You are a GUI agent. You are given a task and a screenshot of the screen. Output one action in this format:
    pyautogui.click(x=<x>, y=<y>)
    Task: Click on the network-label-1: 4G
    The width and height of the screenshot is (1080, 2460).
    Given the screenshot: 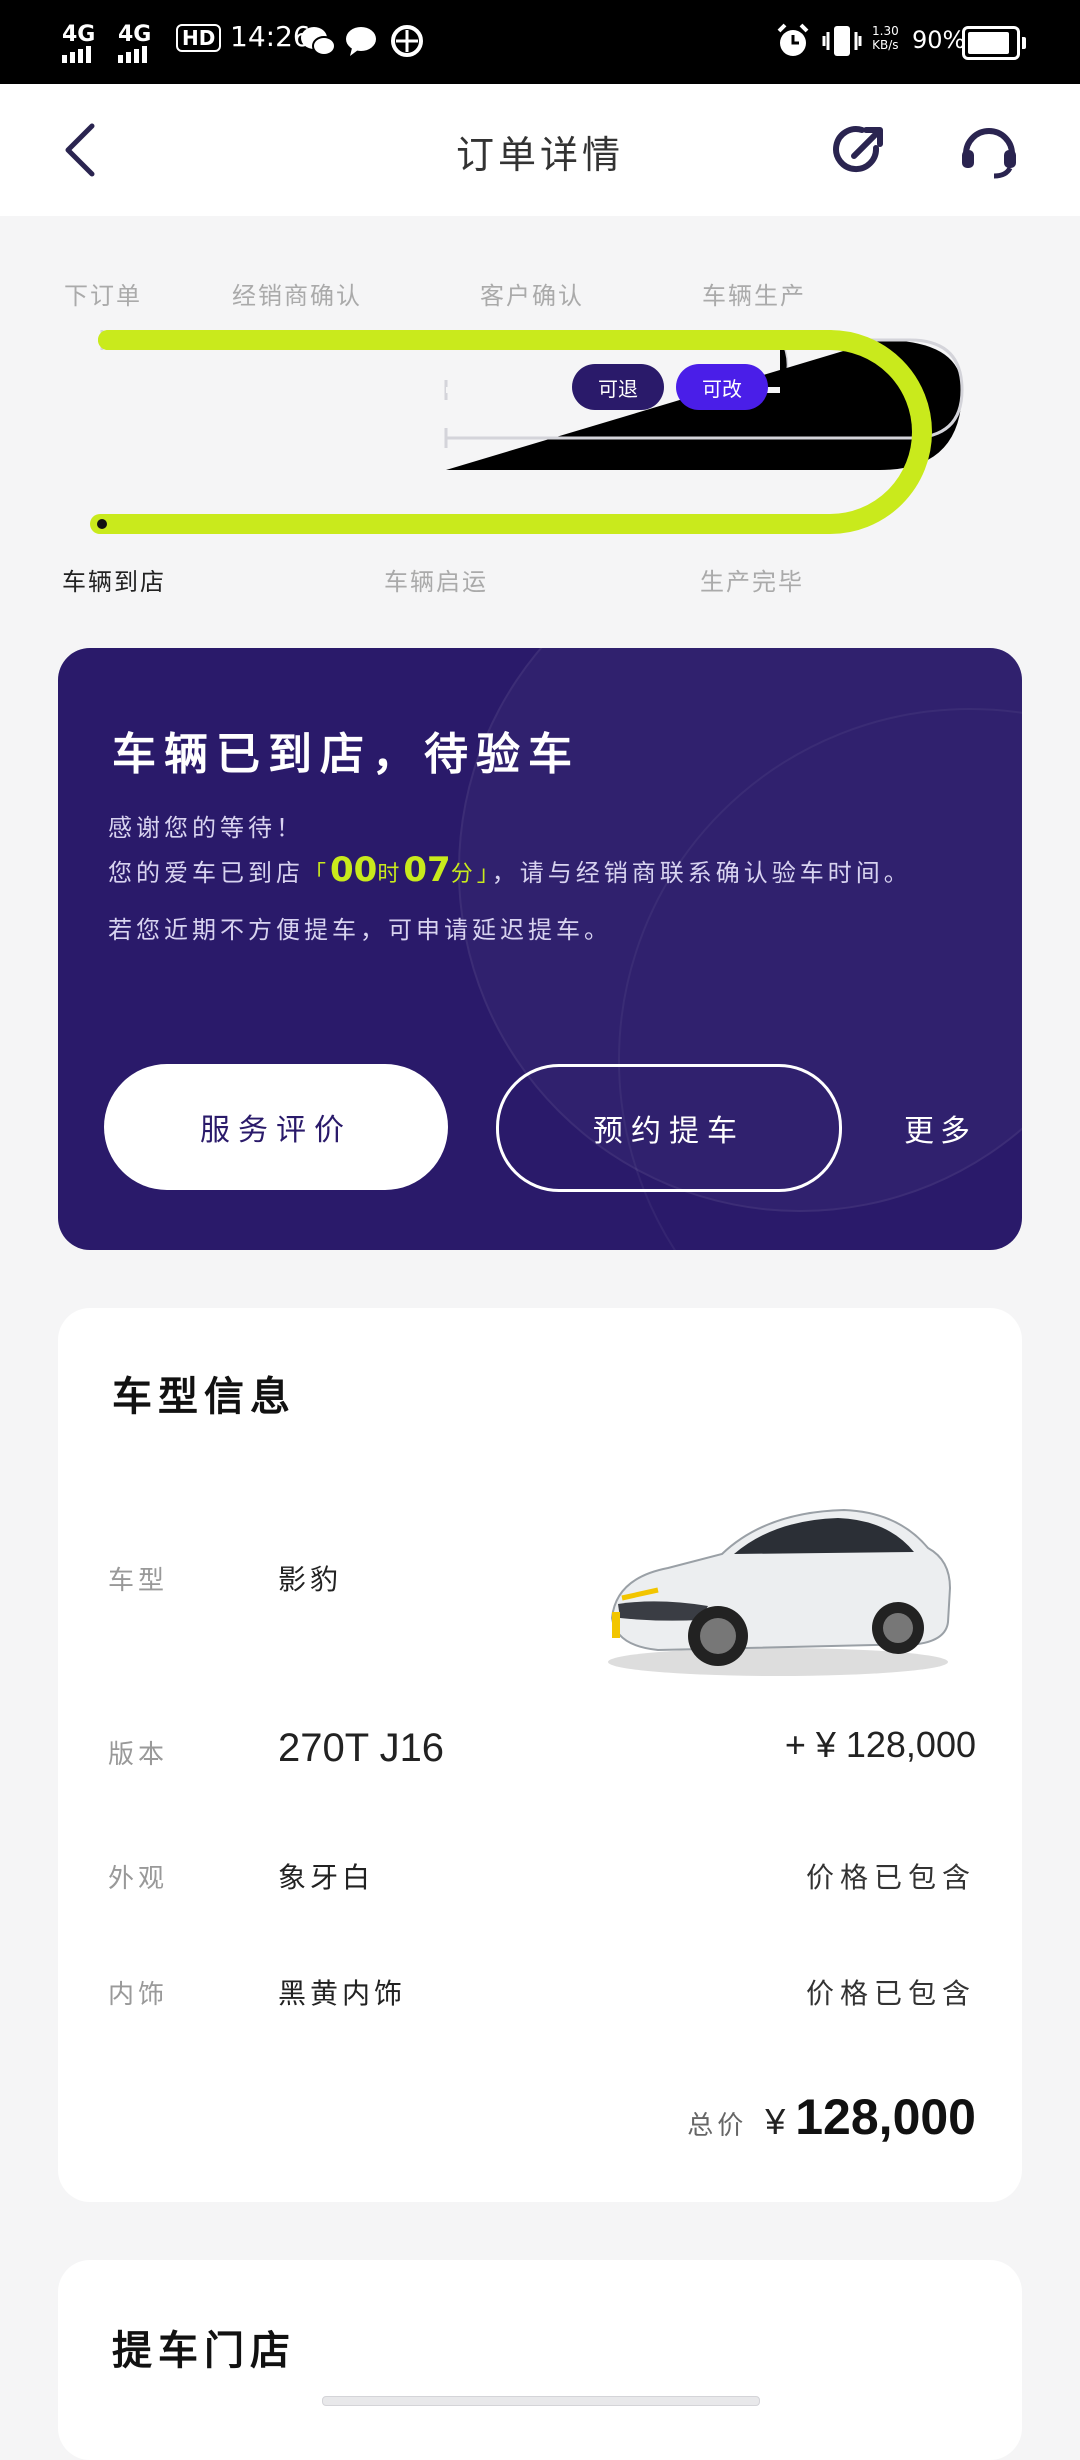 What is the action you would take?
    pyautogui.click(x=79, y=34)
    